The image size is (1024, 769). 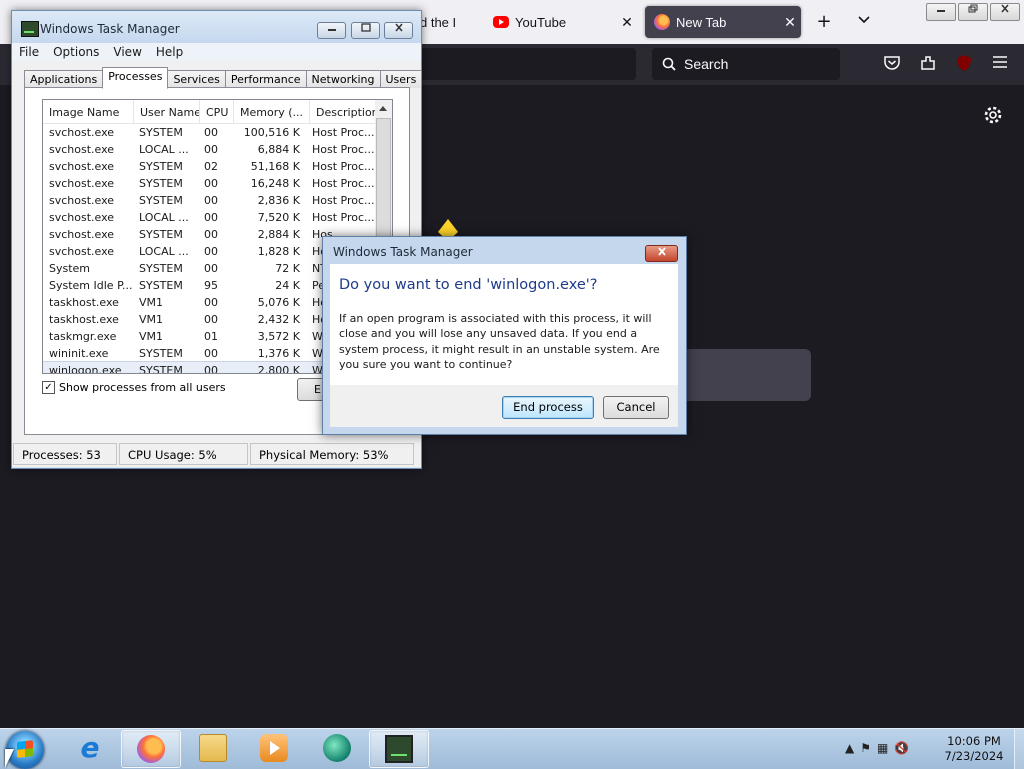 I want to click on menu-help: Help, so click(x=169, y=52).